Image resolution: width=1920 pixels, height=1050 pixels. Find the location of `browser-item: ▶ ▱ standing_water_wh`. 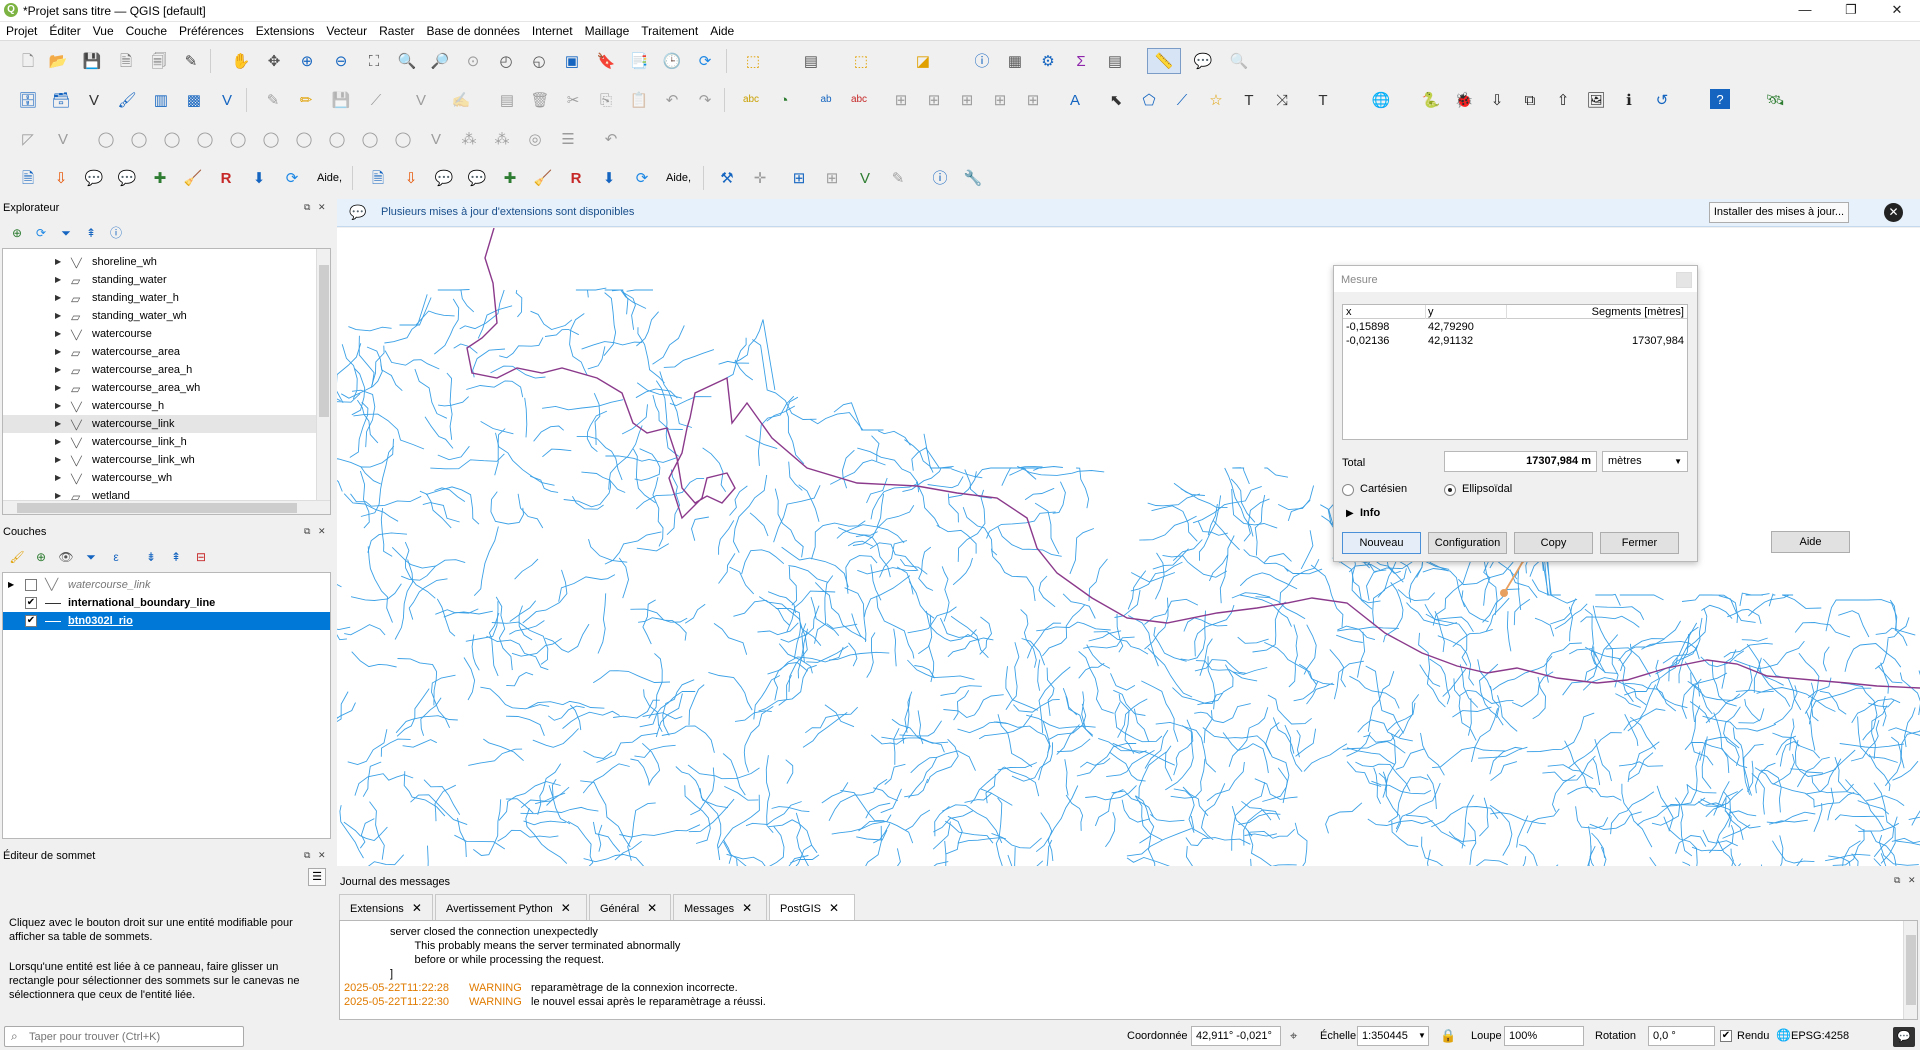

browser-item: ▶ ▱ standing_water_wh is located at coordinates (166, 316).